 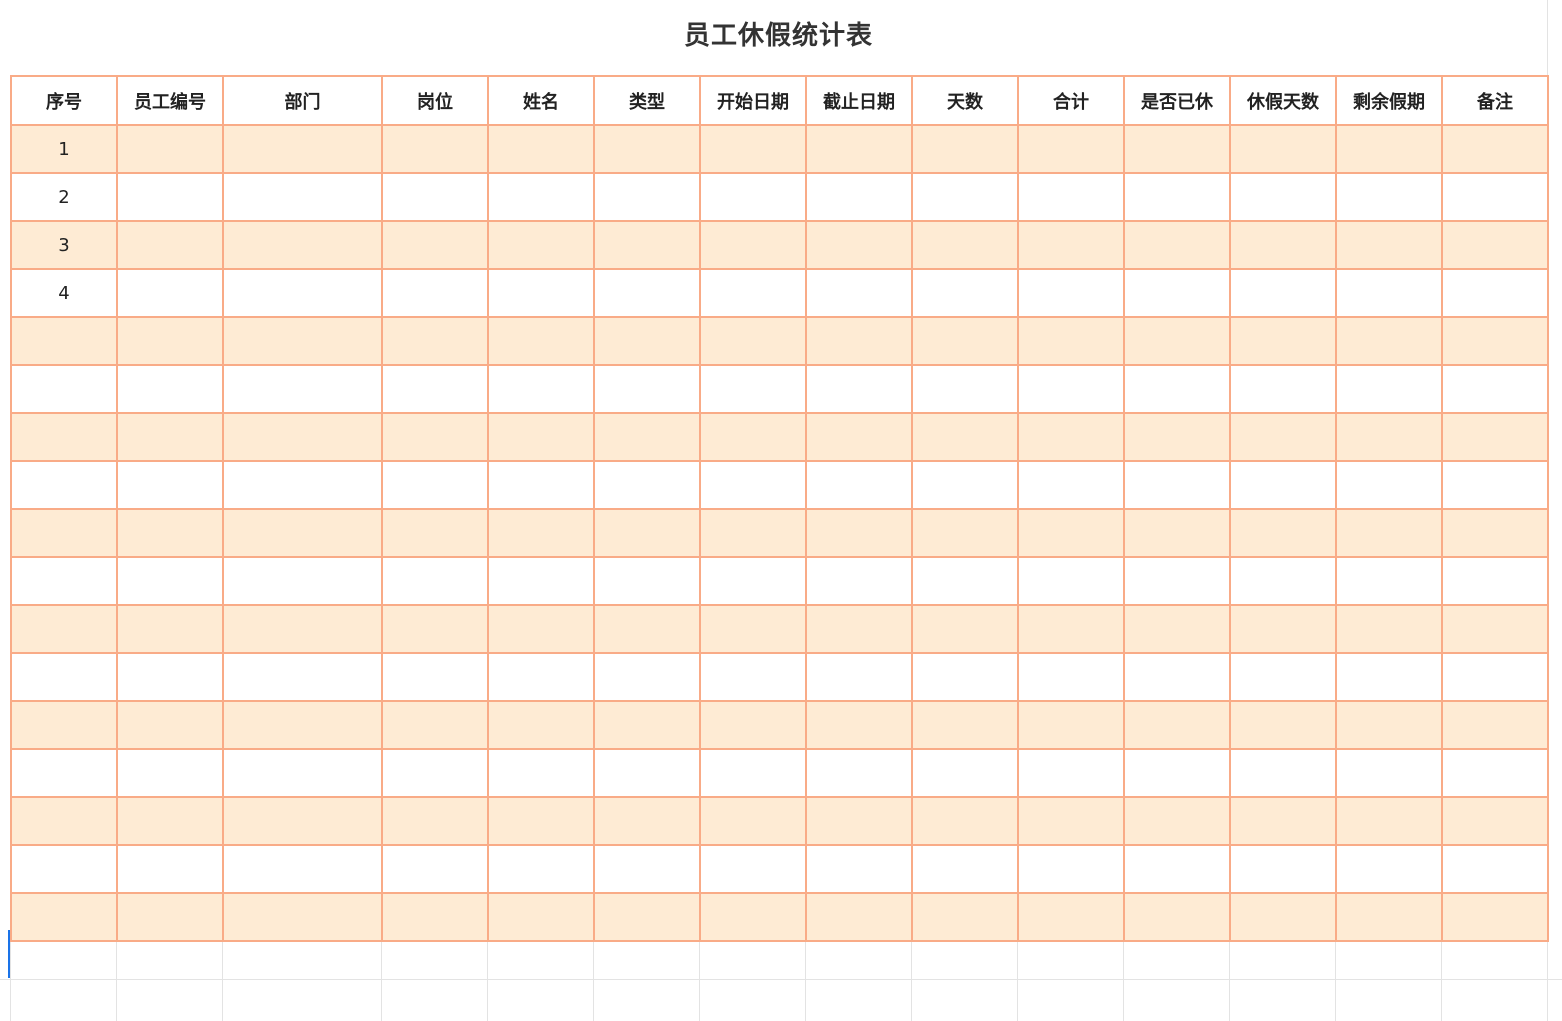 What do you see at coordinates (1283, 100) in the screenshot?
I see `header-cell-leave-days: 休假天数` at bounding box center [1283, 100].